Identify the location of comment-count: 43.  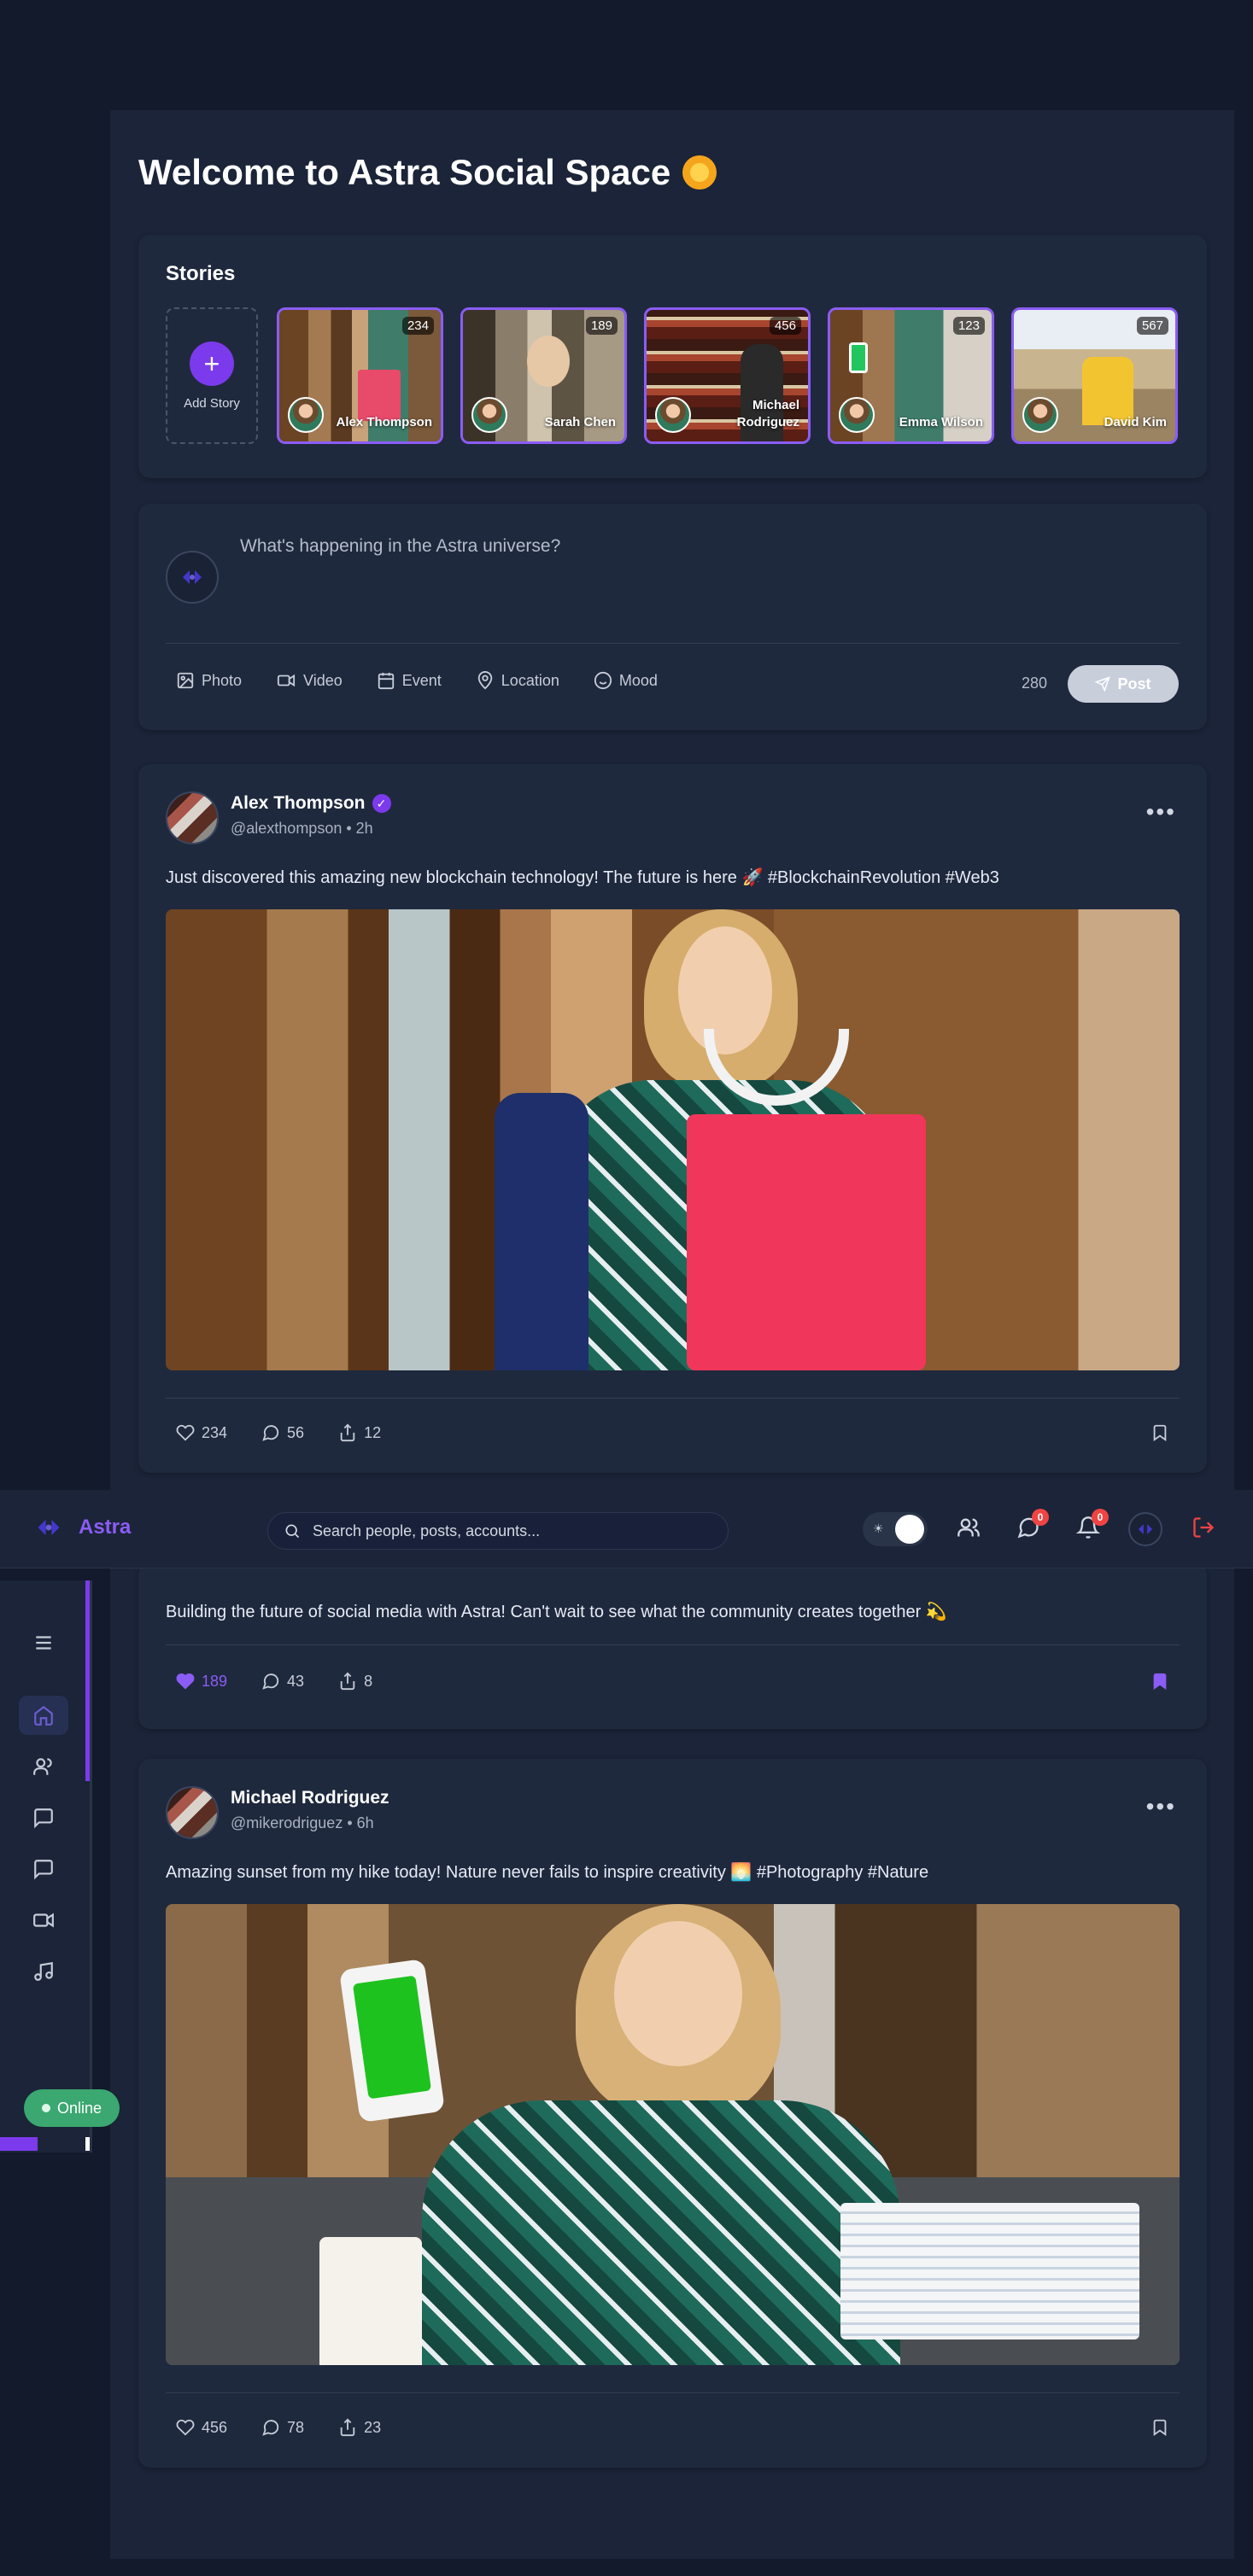
(296, 1681).